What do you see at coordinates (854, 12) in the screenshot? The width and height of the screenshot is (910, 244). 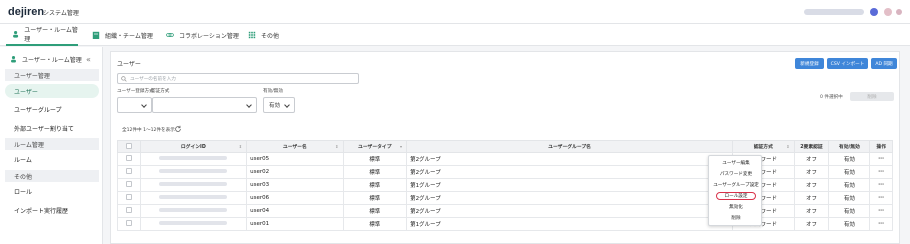 I see `user-menu` at bounding box center [854, 12].